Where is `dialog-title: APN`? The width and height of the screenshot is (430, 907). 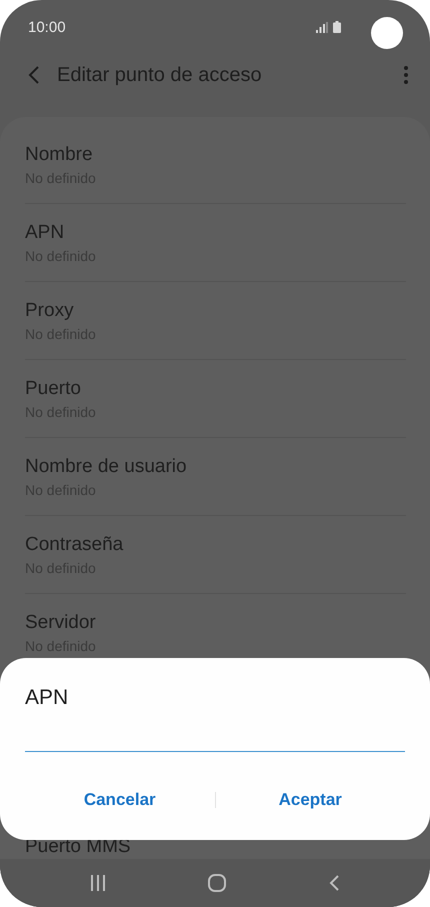
dialog-title: APN is located at coordinates (46, 698).